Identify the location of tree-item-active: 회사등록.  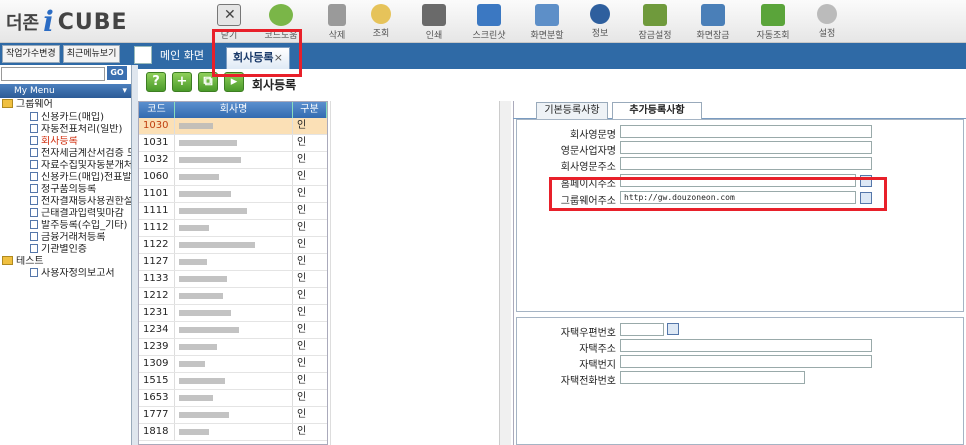
(65, 141).